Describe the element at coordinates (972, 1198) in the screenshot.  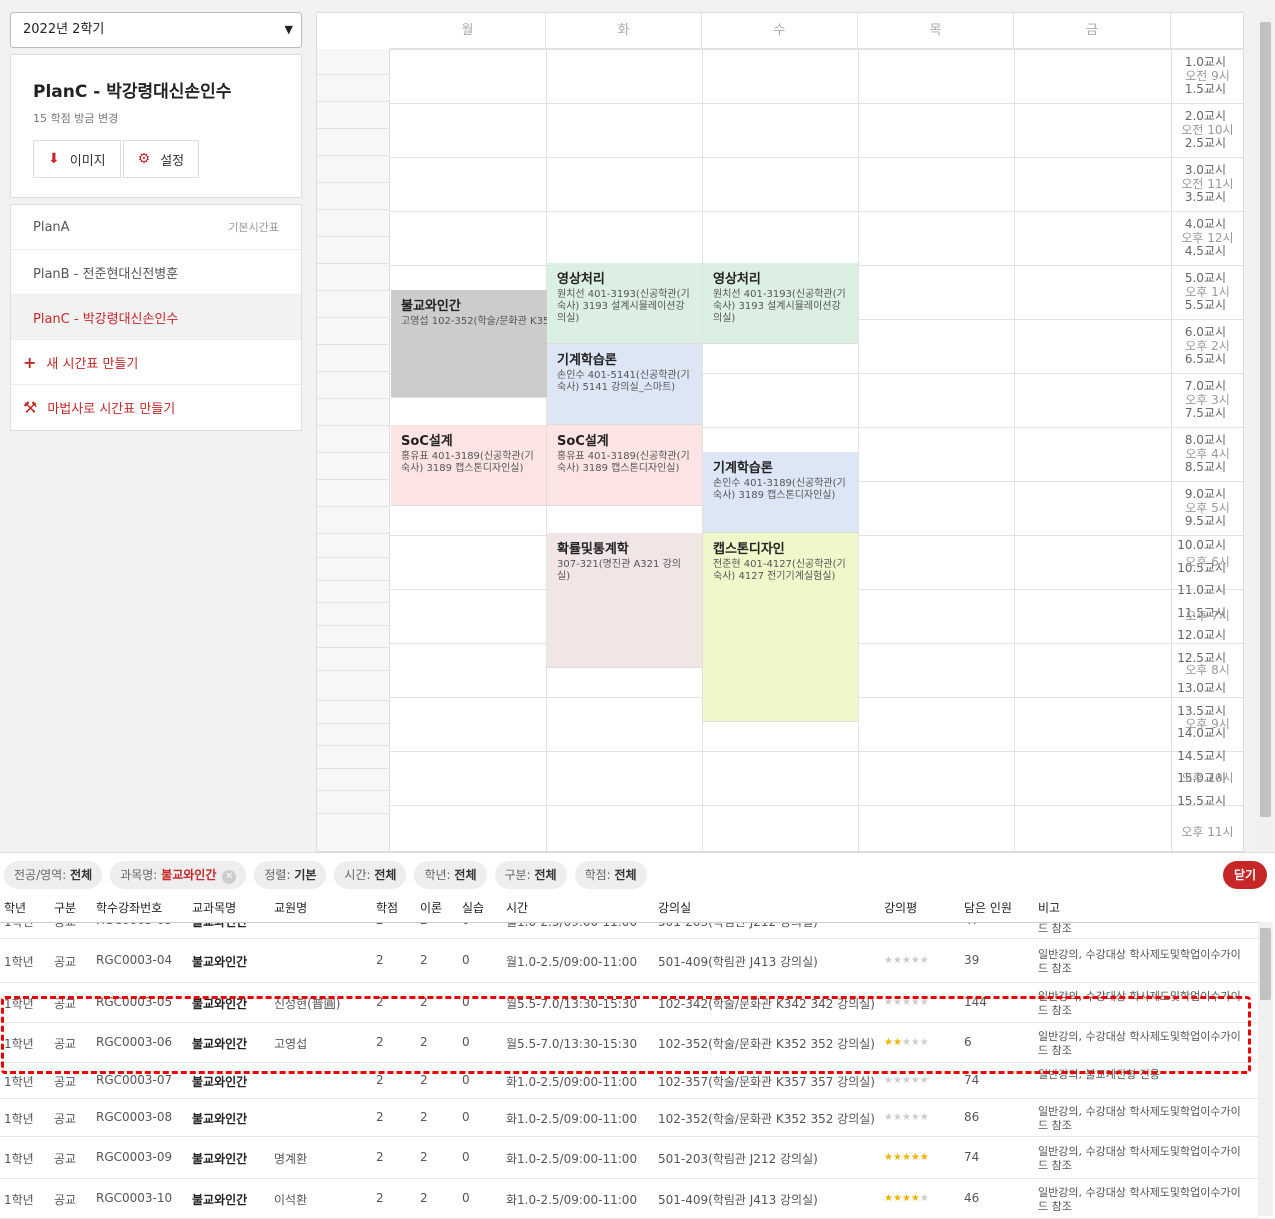
I see `cell-count: 46` at that location.